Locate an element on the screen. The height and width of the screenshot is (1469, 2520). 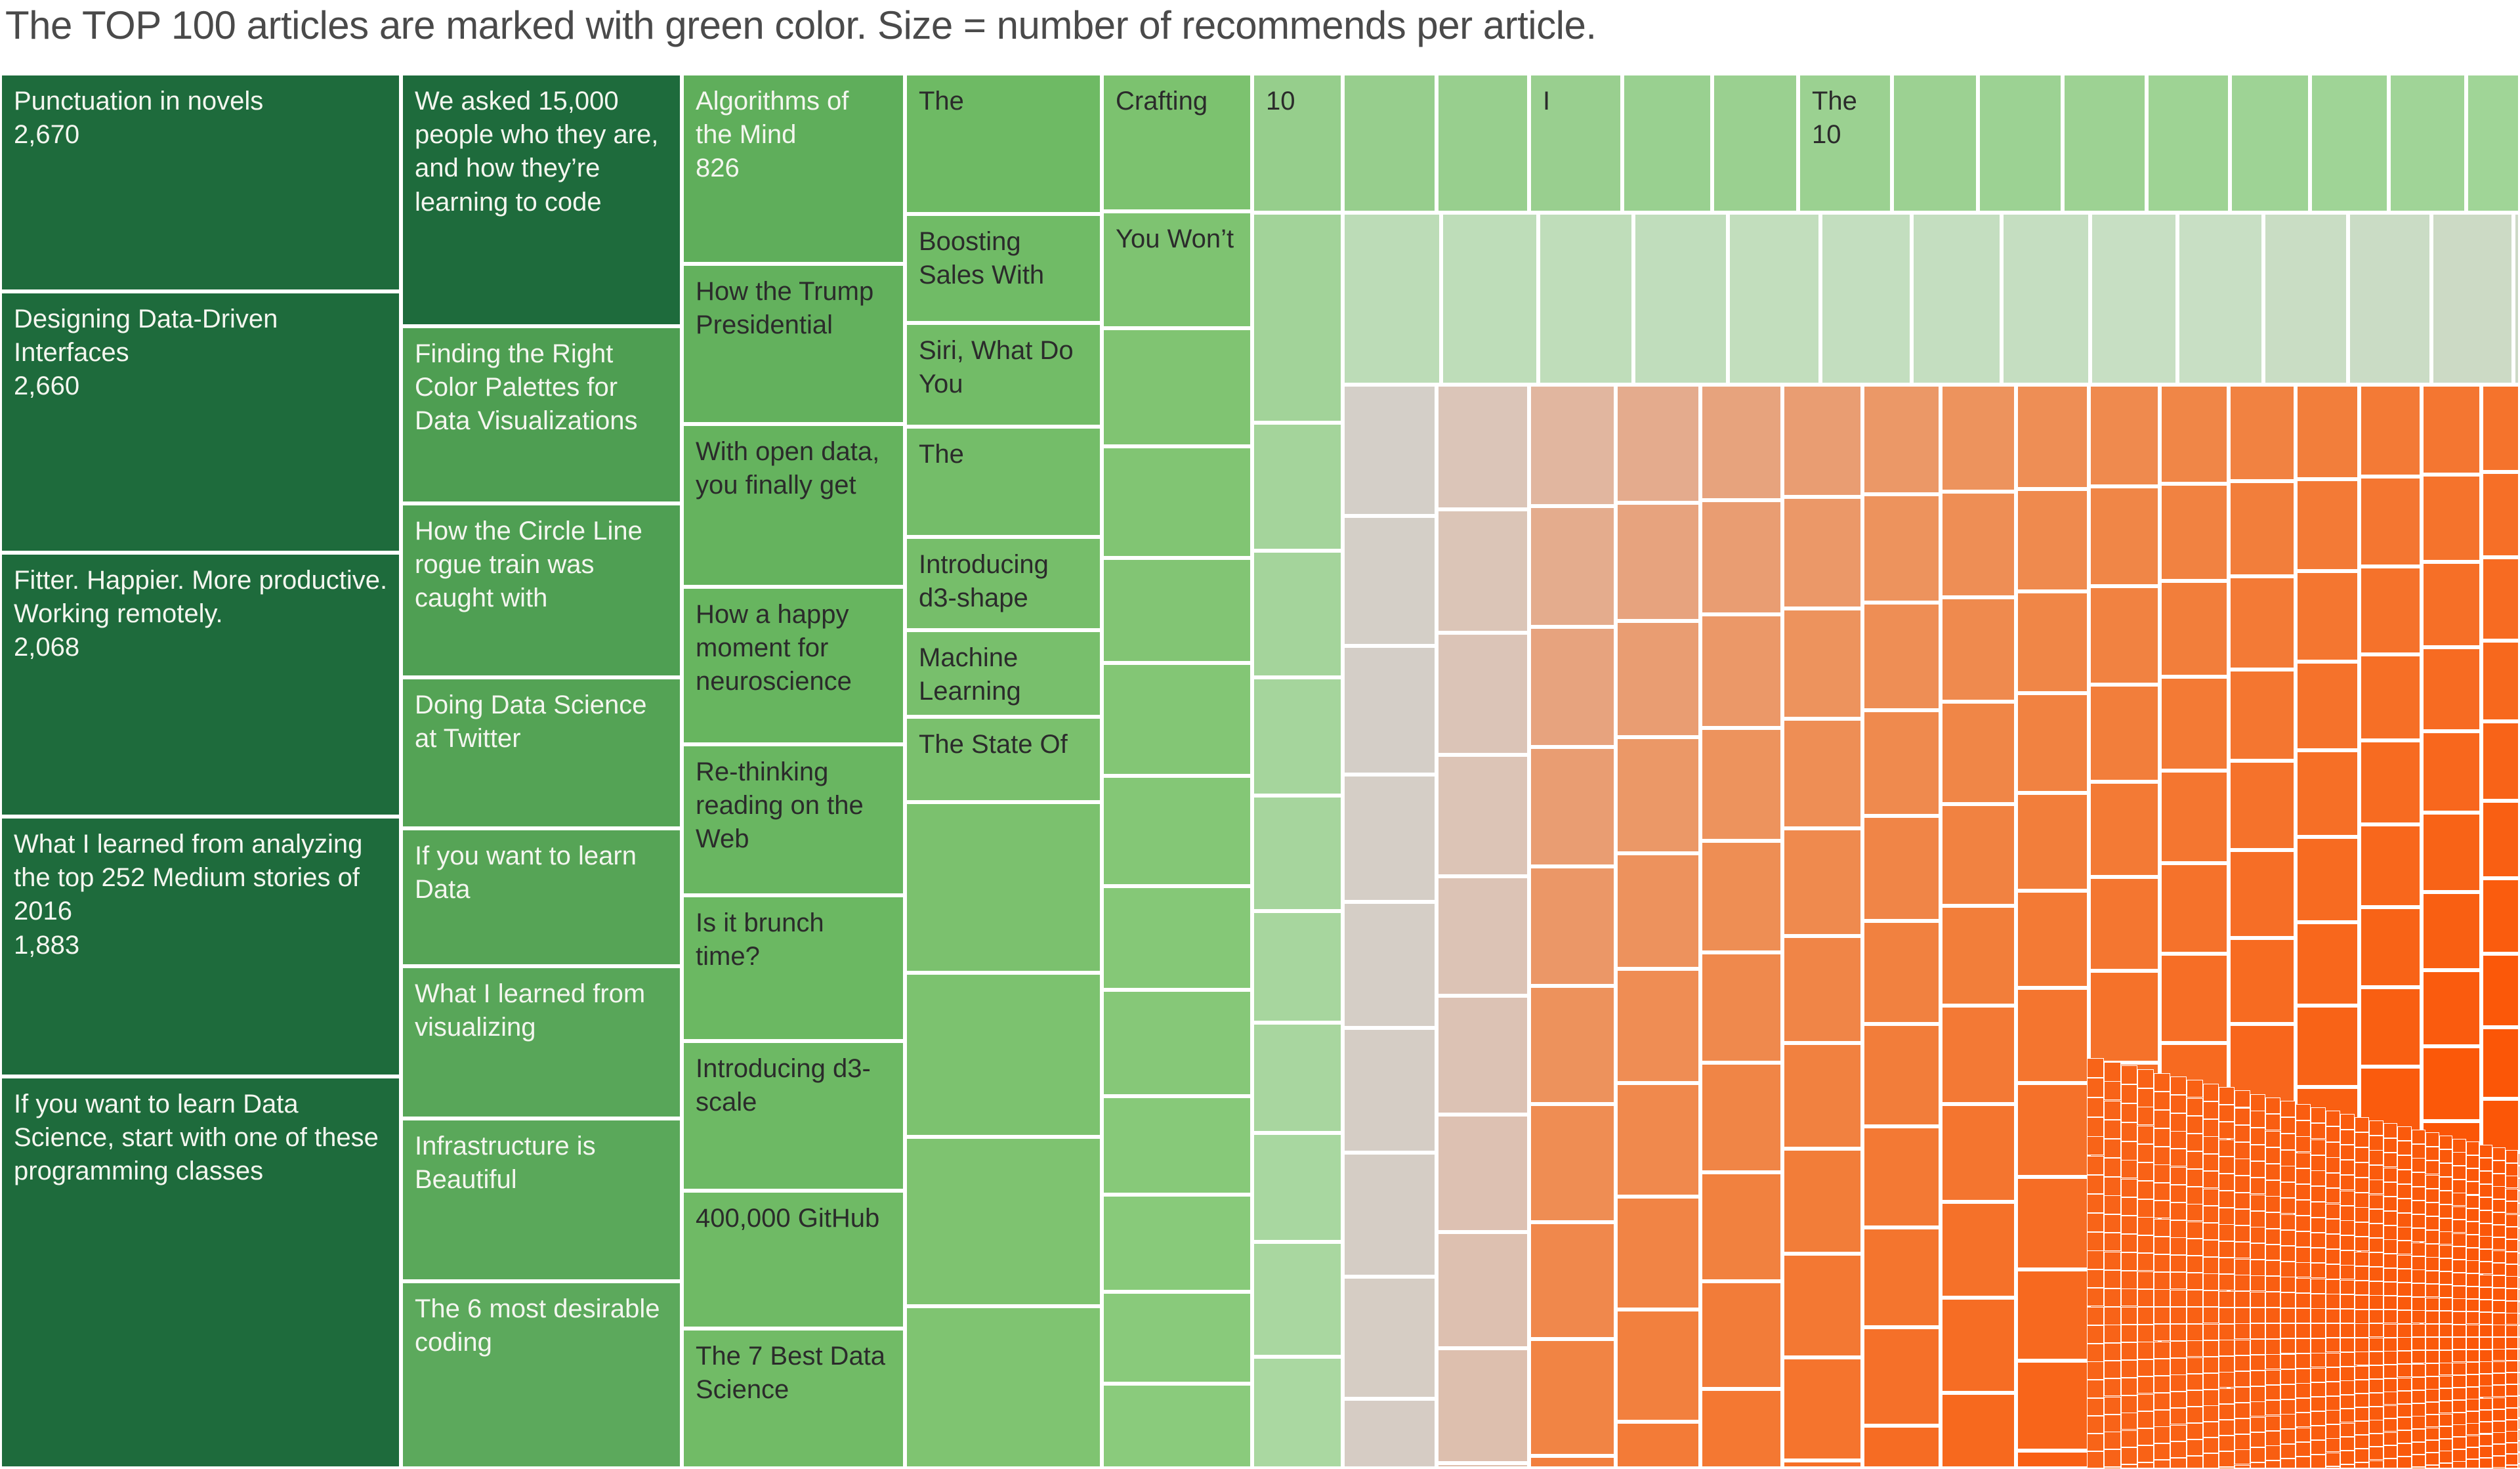
treemap-cell-labeled: The 7 Best Data Science is located at coordinates (793, 1398).